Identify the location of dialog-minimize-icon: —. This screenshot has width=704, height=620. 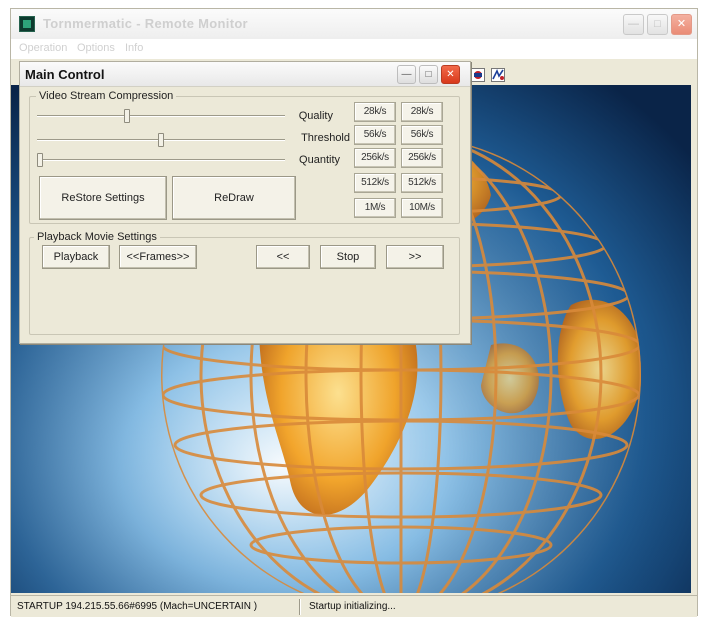
(406, 74).